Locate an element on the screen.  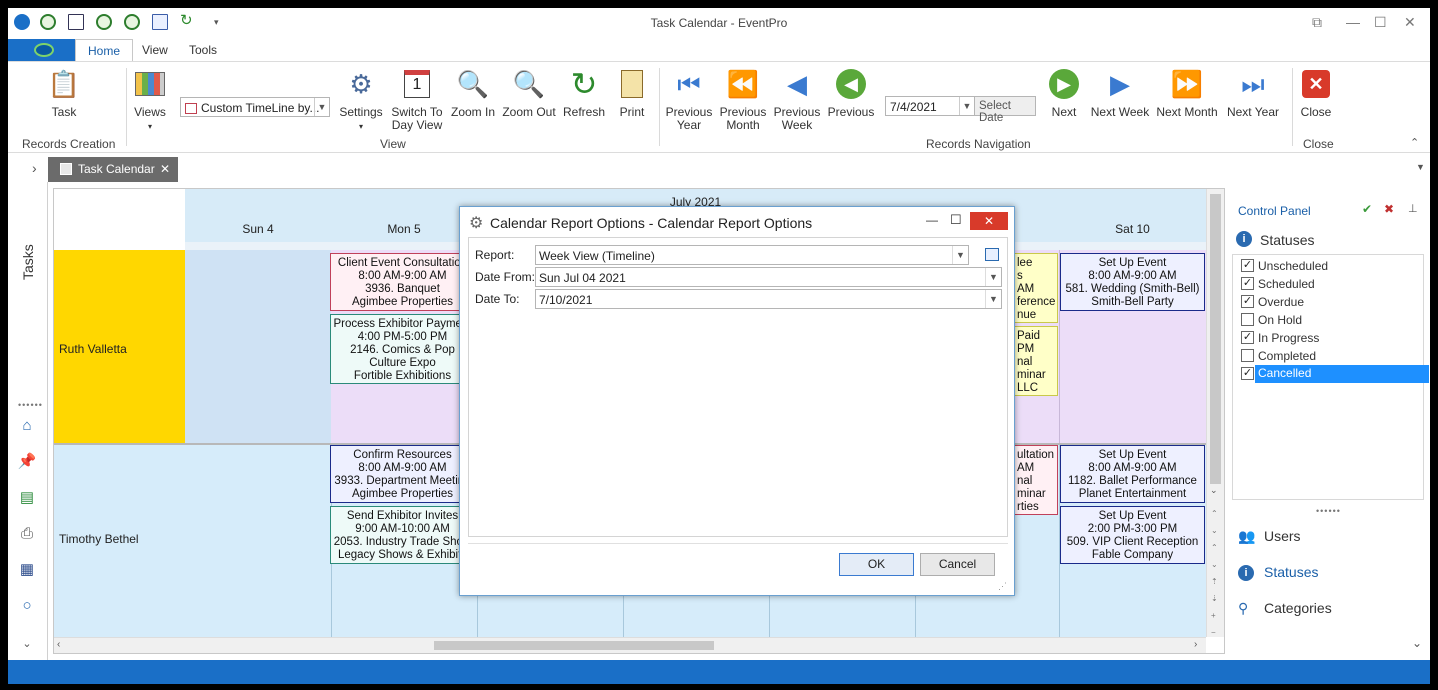
report-options-icon is located at coordinates (992, 254).